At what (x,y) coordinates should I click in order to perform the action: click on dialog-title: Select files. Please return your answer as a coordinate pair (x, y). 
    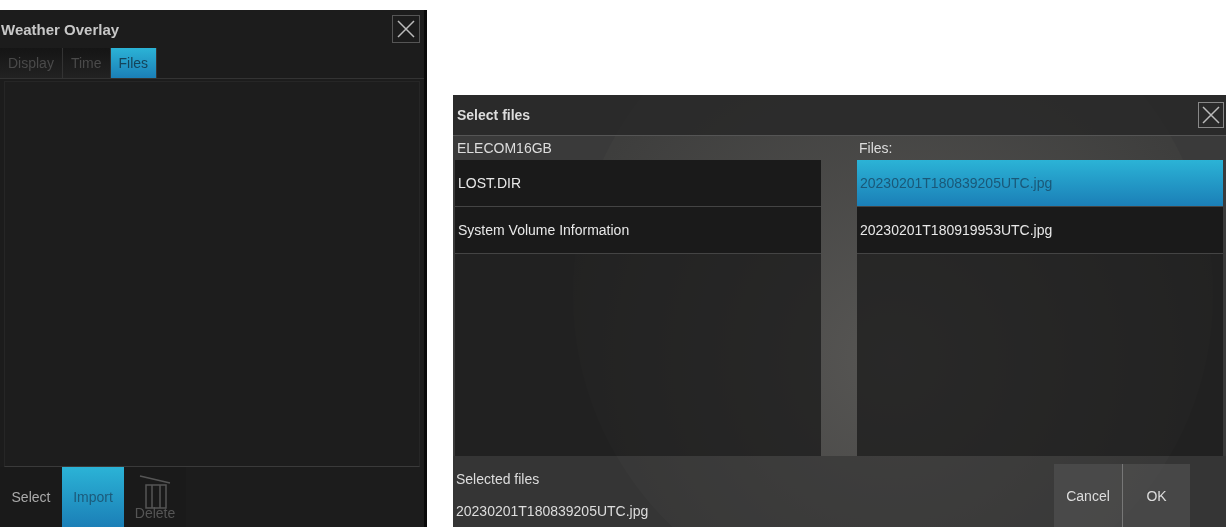
    Looking at the image, I should click on (494, 115).